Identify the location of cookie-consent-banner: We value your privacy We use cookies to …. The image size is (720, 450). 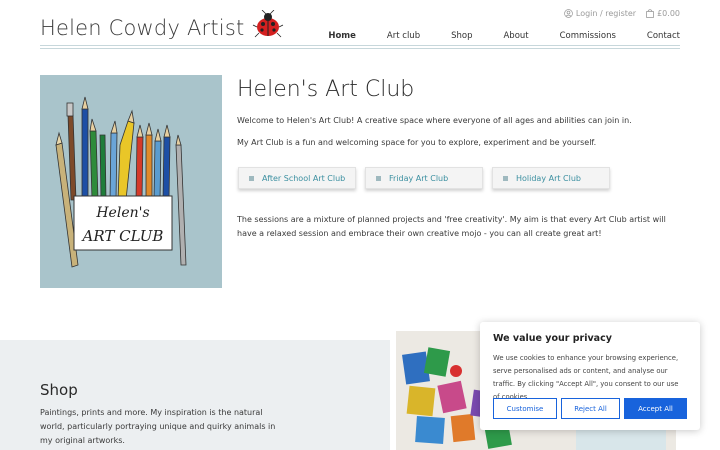
(590, 376).